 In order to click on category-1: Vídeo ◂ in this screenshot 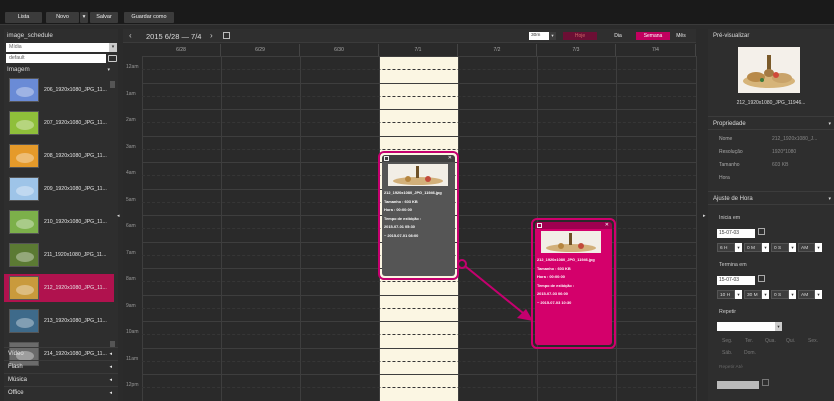, I will do `click(61, 353)`.